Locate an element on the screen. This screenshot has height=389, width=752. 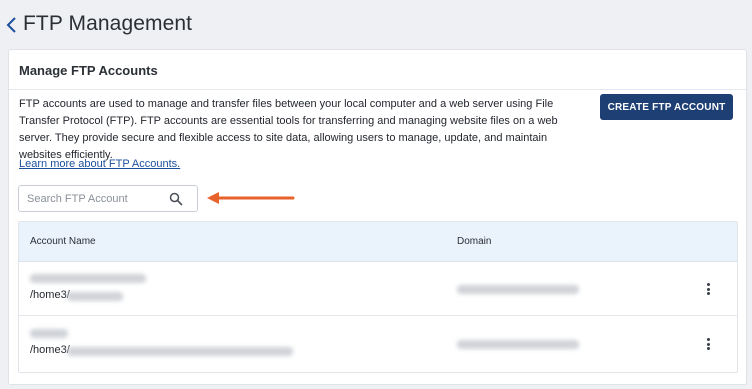
card-divider is located at coordinates (377, 89).